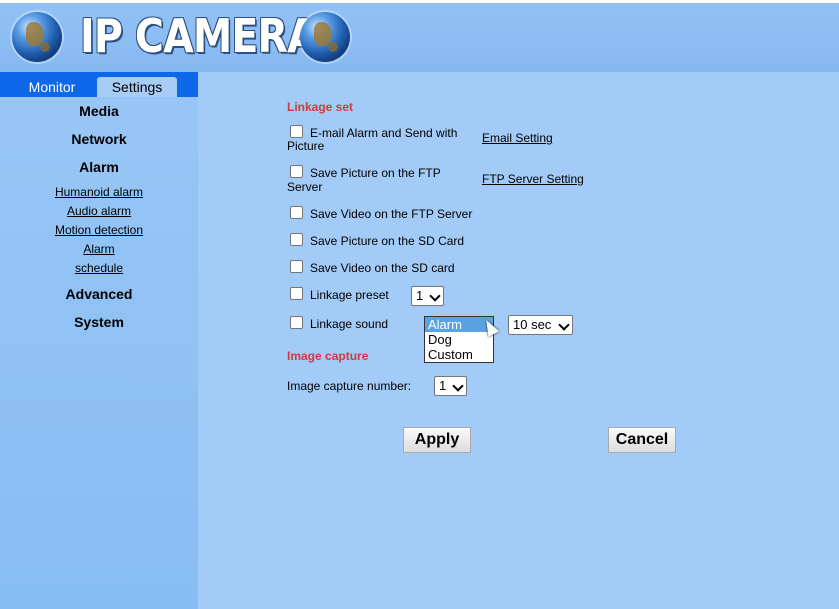  What do you see at coordinates (375, 173) in the screenshot?
I see `ftp-picture-label: Save Picture on the FTP` at bounding box center [375, 173].